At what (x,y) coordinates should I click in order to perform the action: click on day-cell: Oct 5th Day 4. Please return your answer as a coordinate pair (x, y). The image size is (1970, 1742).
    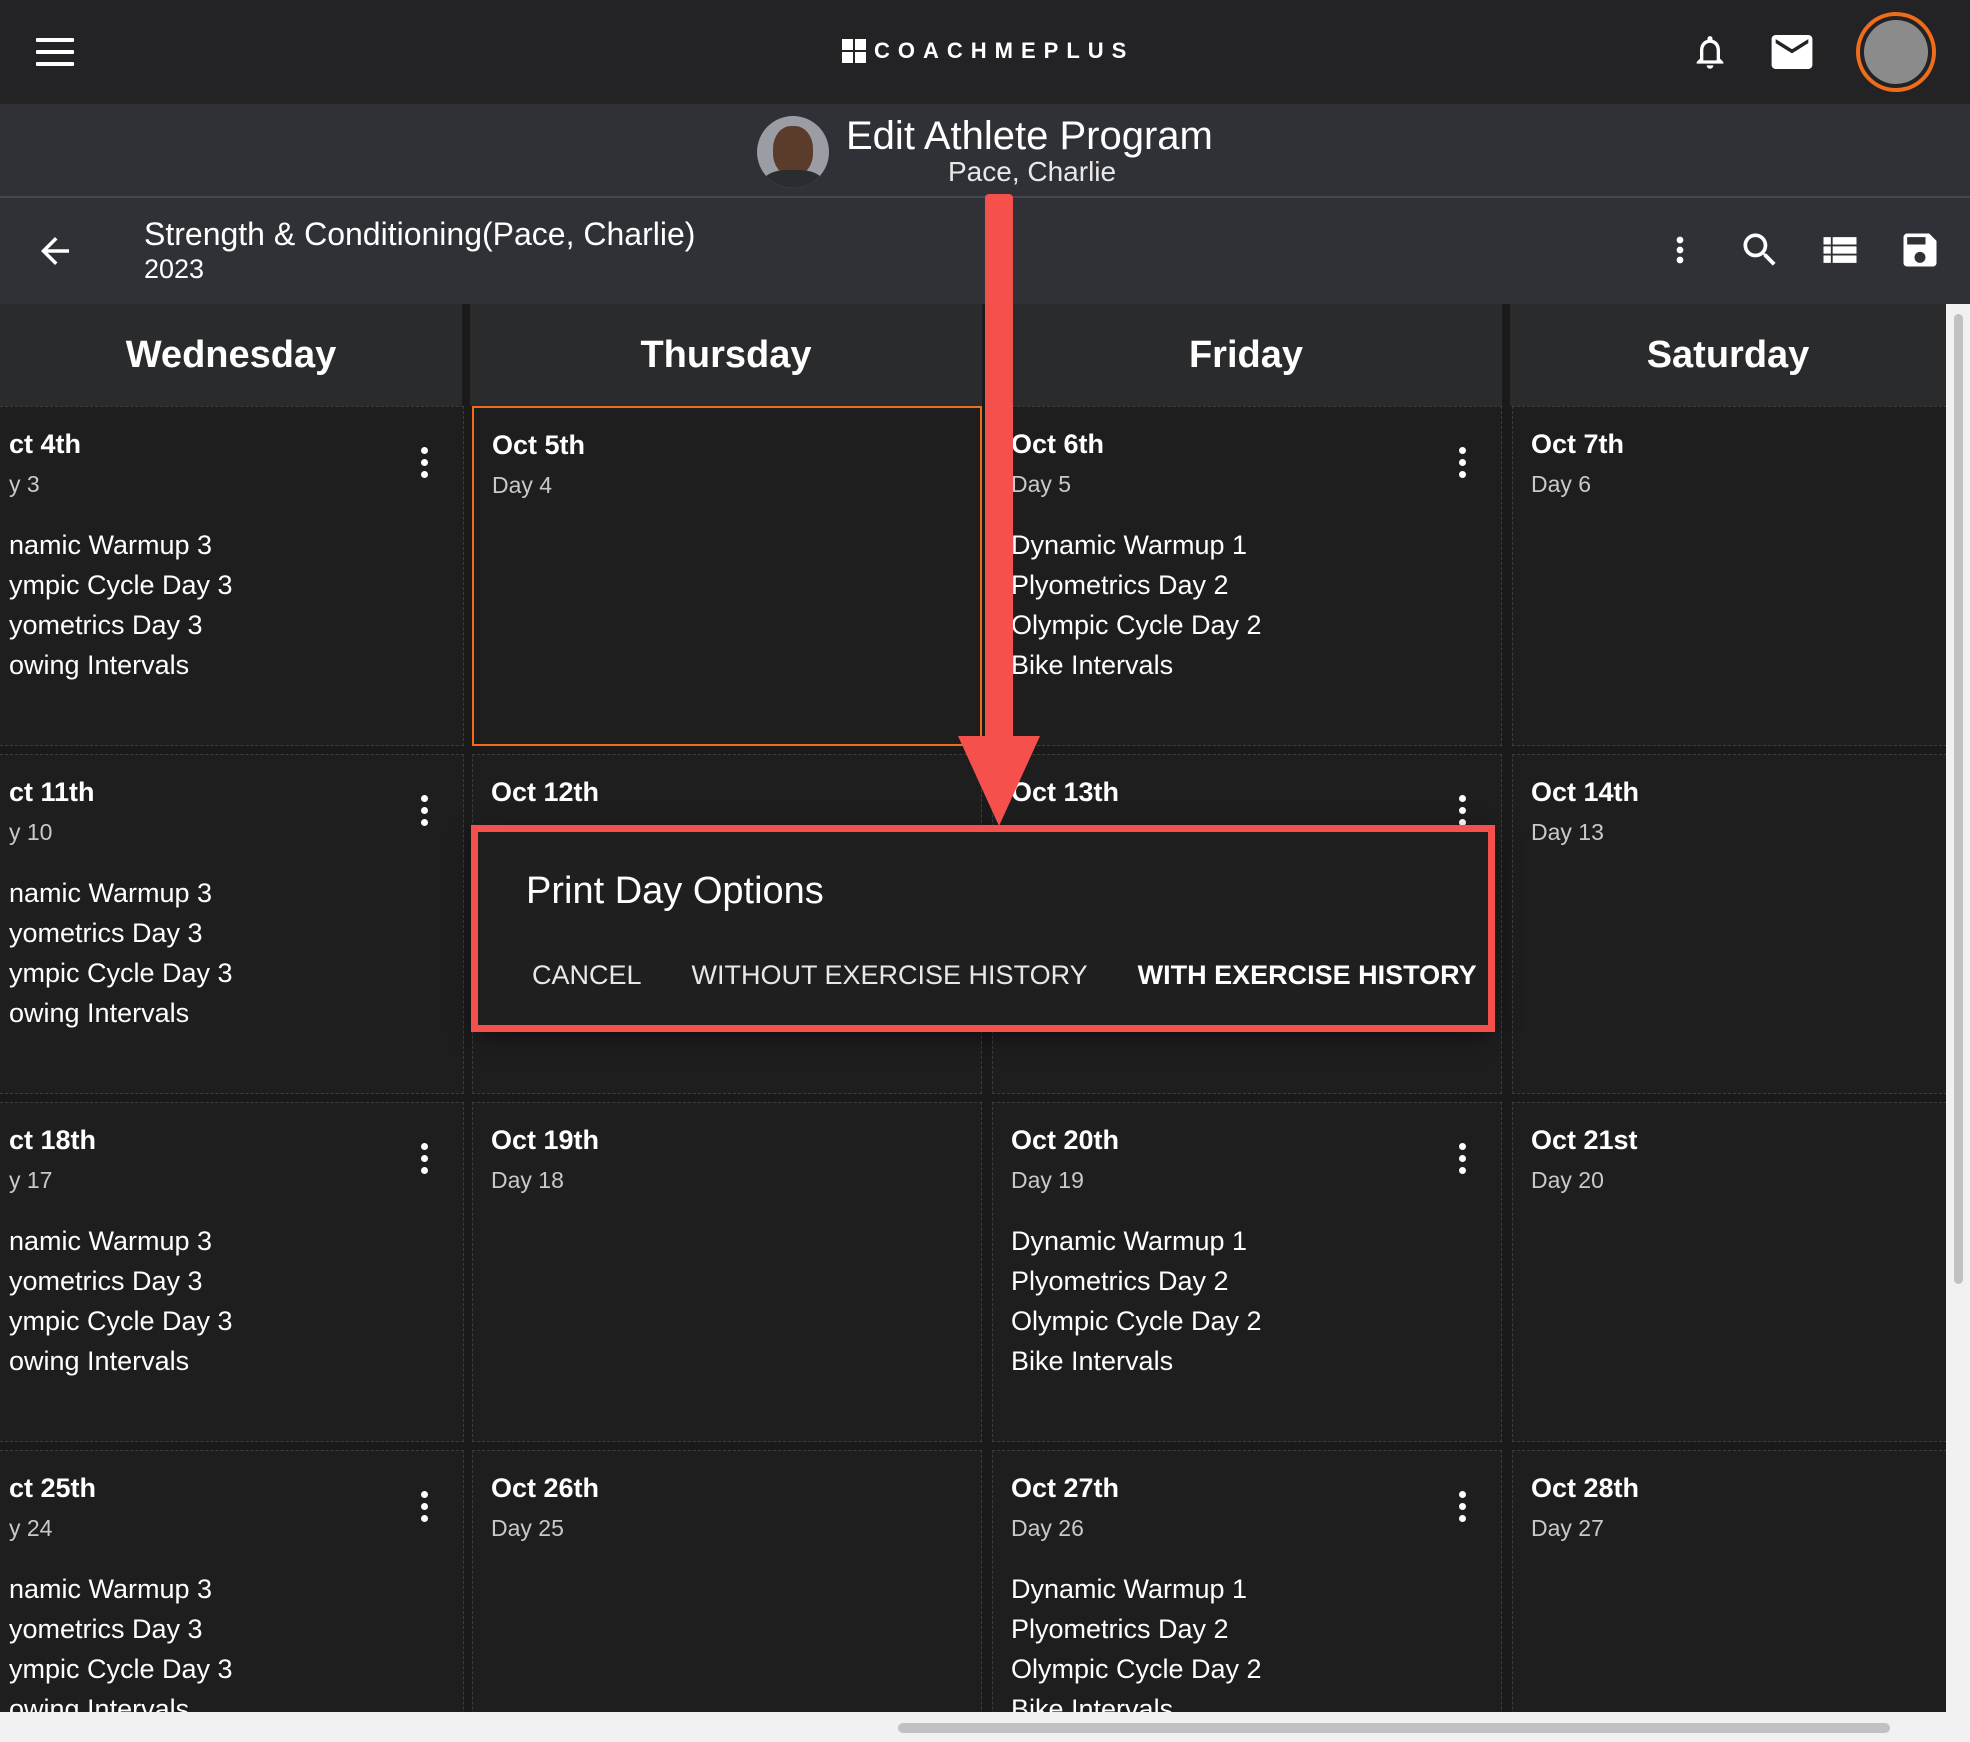
    Looking at the image, I should click on (727, 576).